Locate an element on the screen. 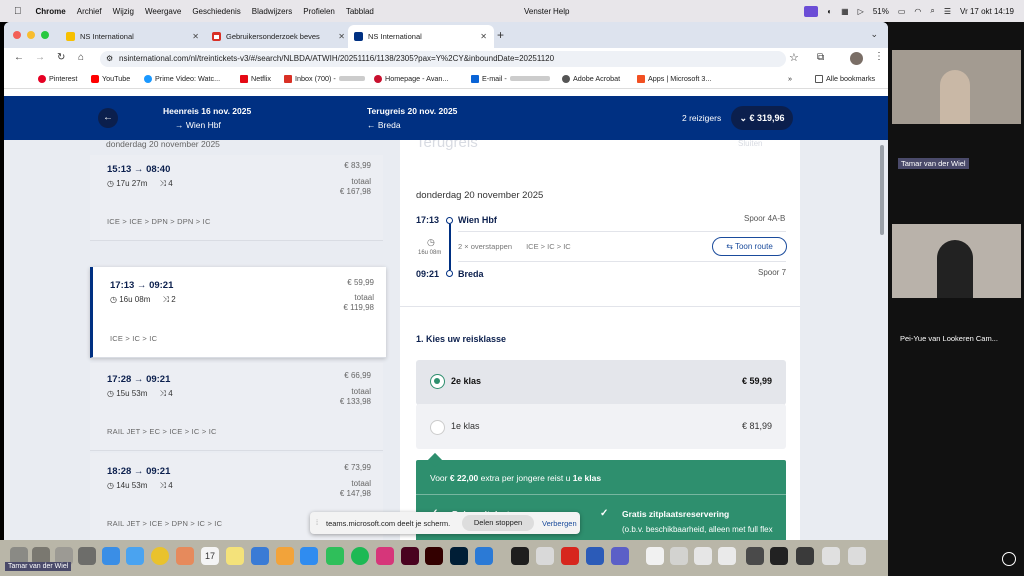 The width and height of the screenshot is (1024, 576). clock: Vr 17 okt 14:19 is located at coordinates (987, 11).